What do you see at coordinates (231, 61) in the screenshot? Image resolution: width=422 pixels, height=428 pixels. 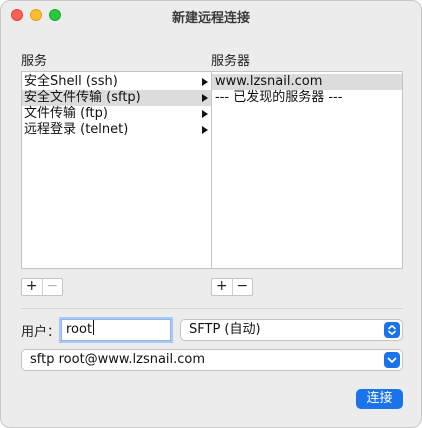 I see `servers-label: 服务器` at bounding box center [231, 61].